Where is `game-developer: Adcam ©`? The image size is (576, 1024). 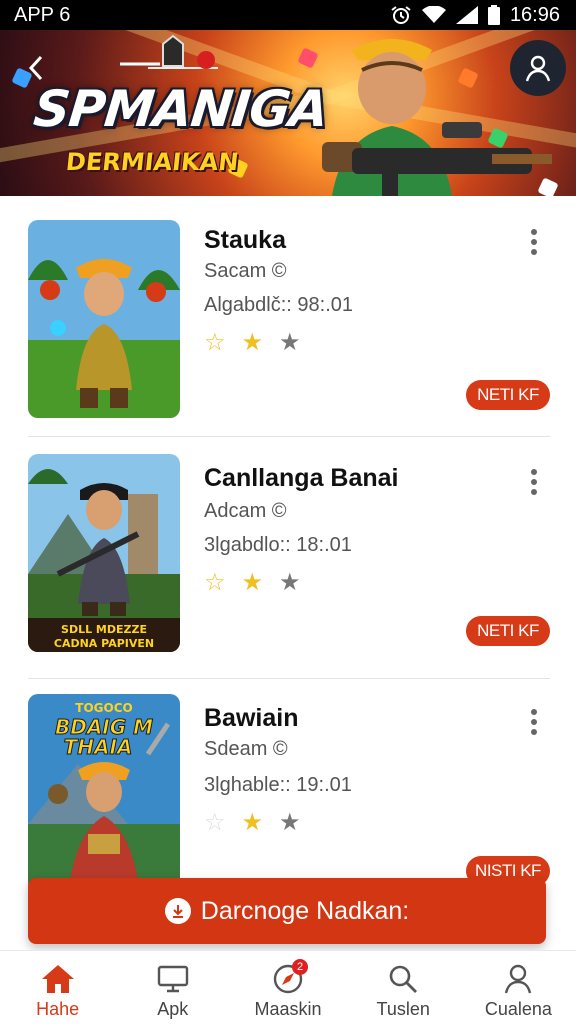
game-developer: Adcam © is located at coordinates (245, 511).